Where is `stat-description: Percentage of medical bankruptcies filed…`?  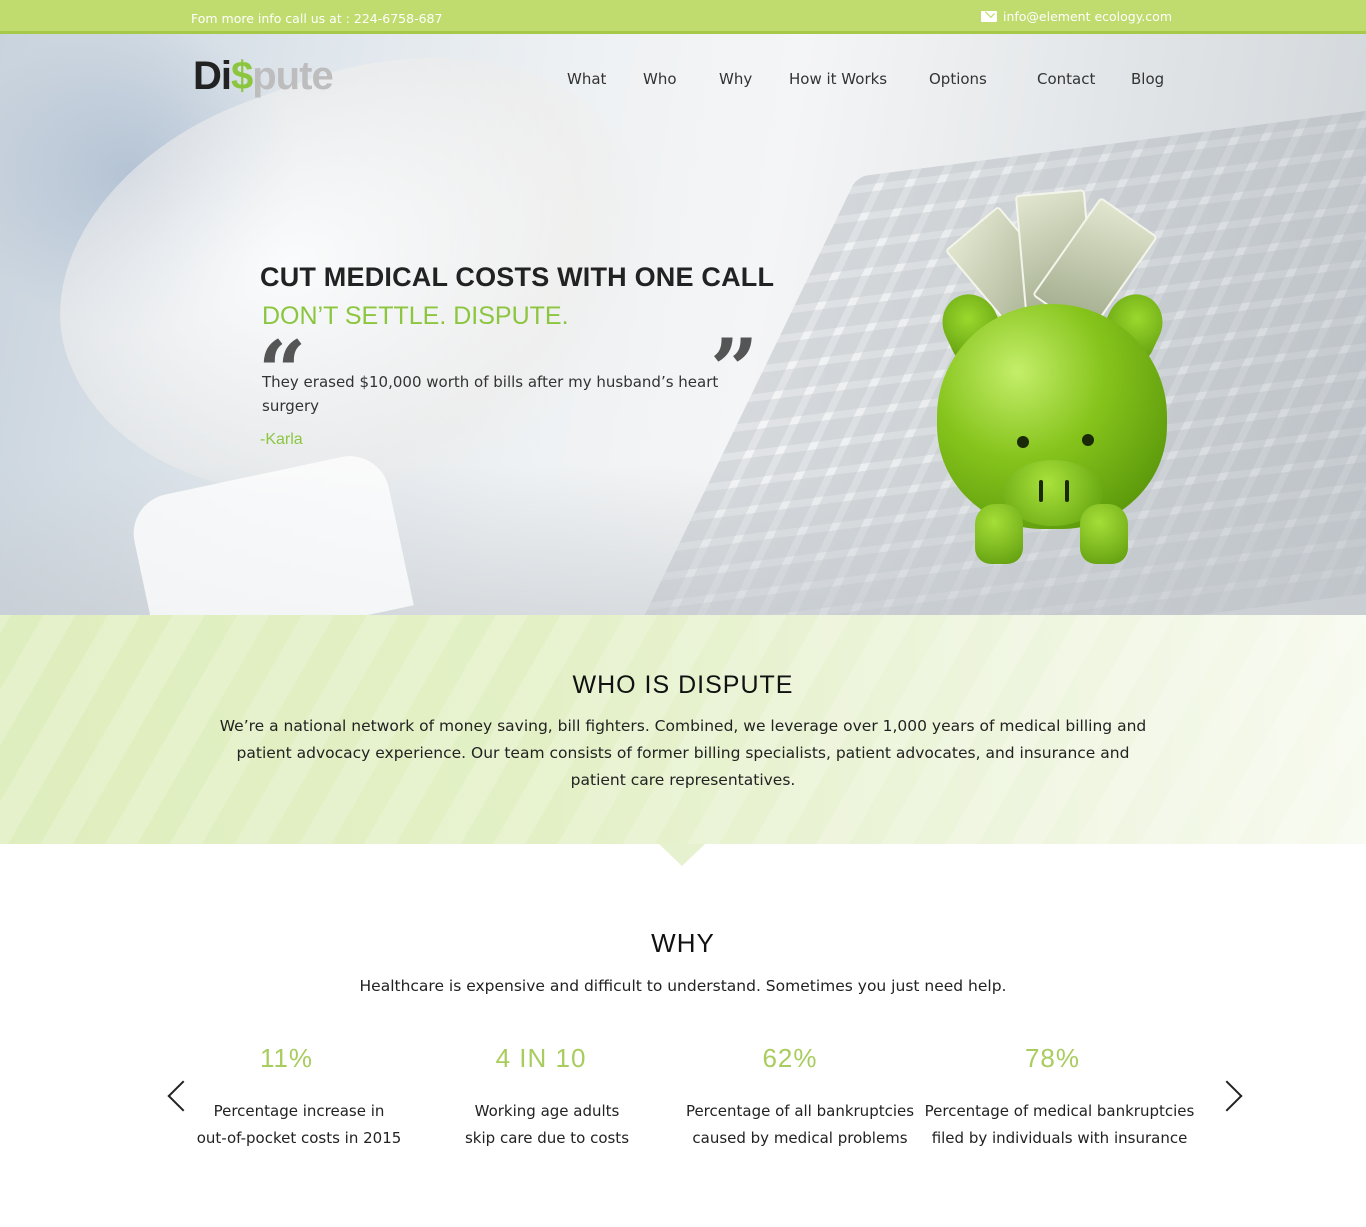 stat-description: Percentage of medical bankruptcies filed… is located at coordinates (1059, 1124).